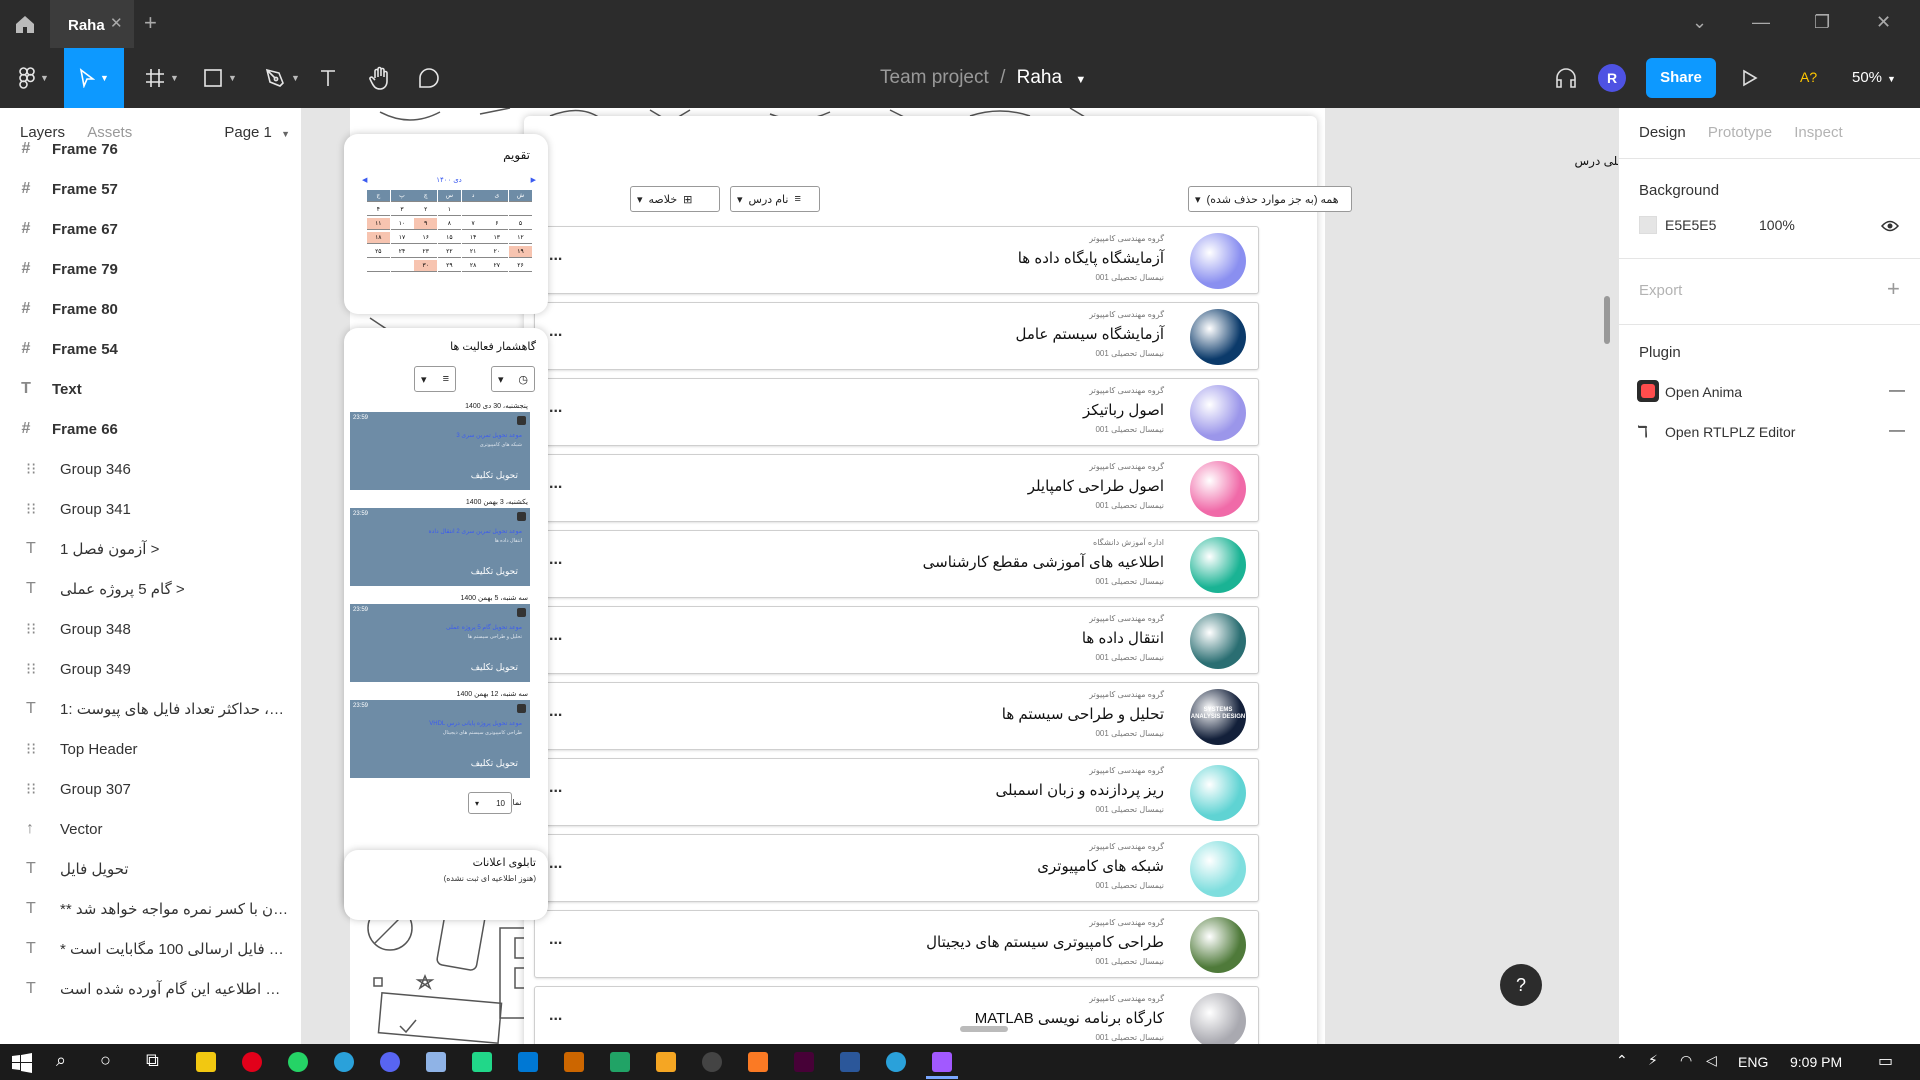  I want to click on calendar-day: ۲۵, so click(378, 252).